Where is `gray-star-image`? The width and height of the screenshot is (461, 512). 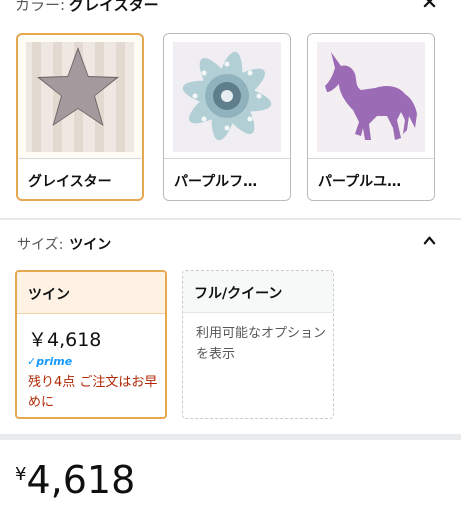 gray-star-image is located at coordinates (80, 97).